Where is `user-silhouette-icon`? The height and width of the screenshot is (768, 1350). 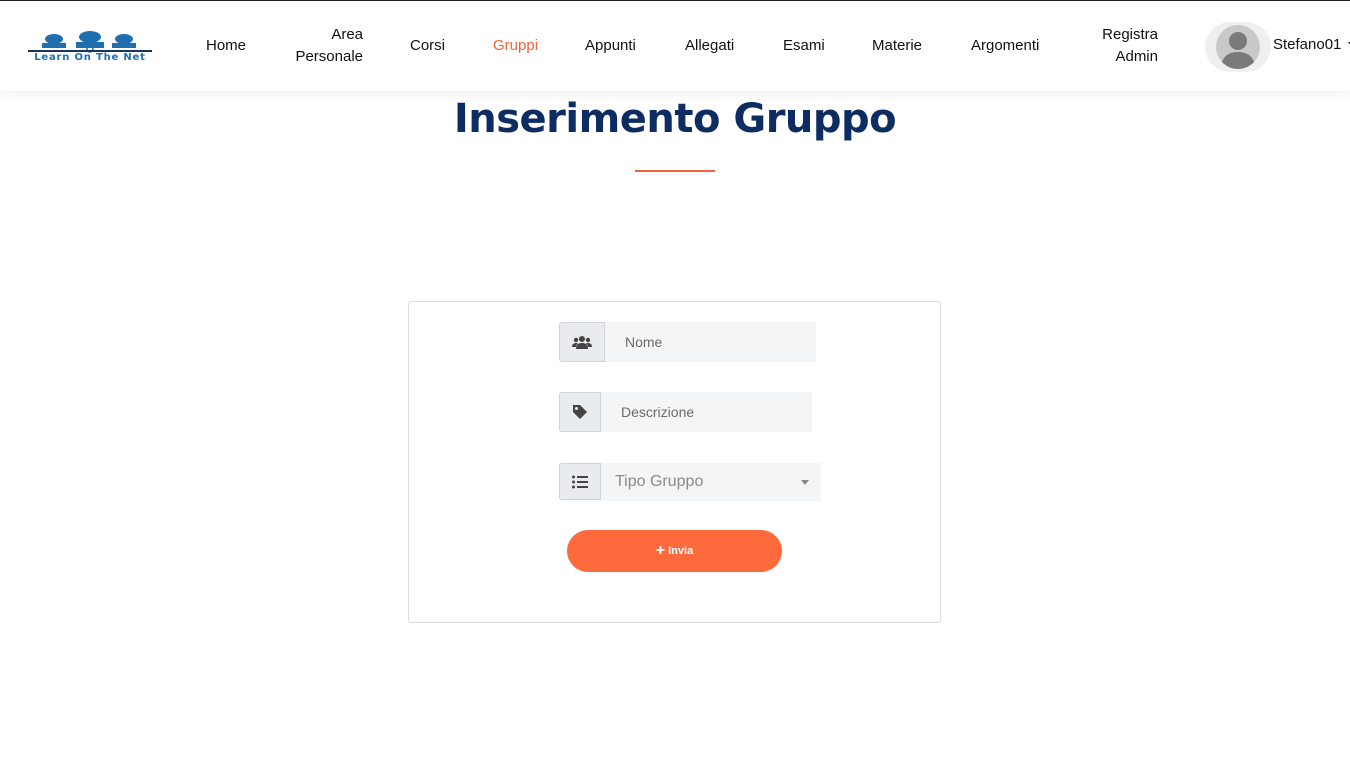 user-silhouette-icon is located at coordinates (1238, 47).